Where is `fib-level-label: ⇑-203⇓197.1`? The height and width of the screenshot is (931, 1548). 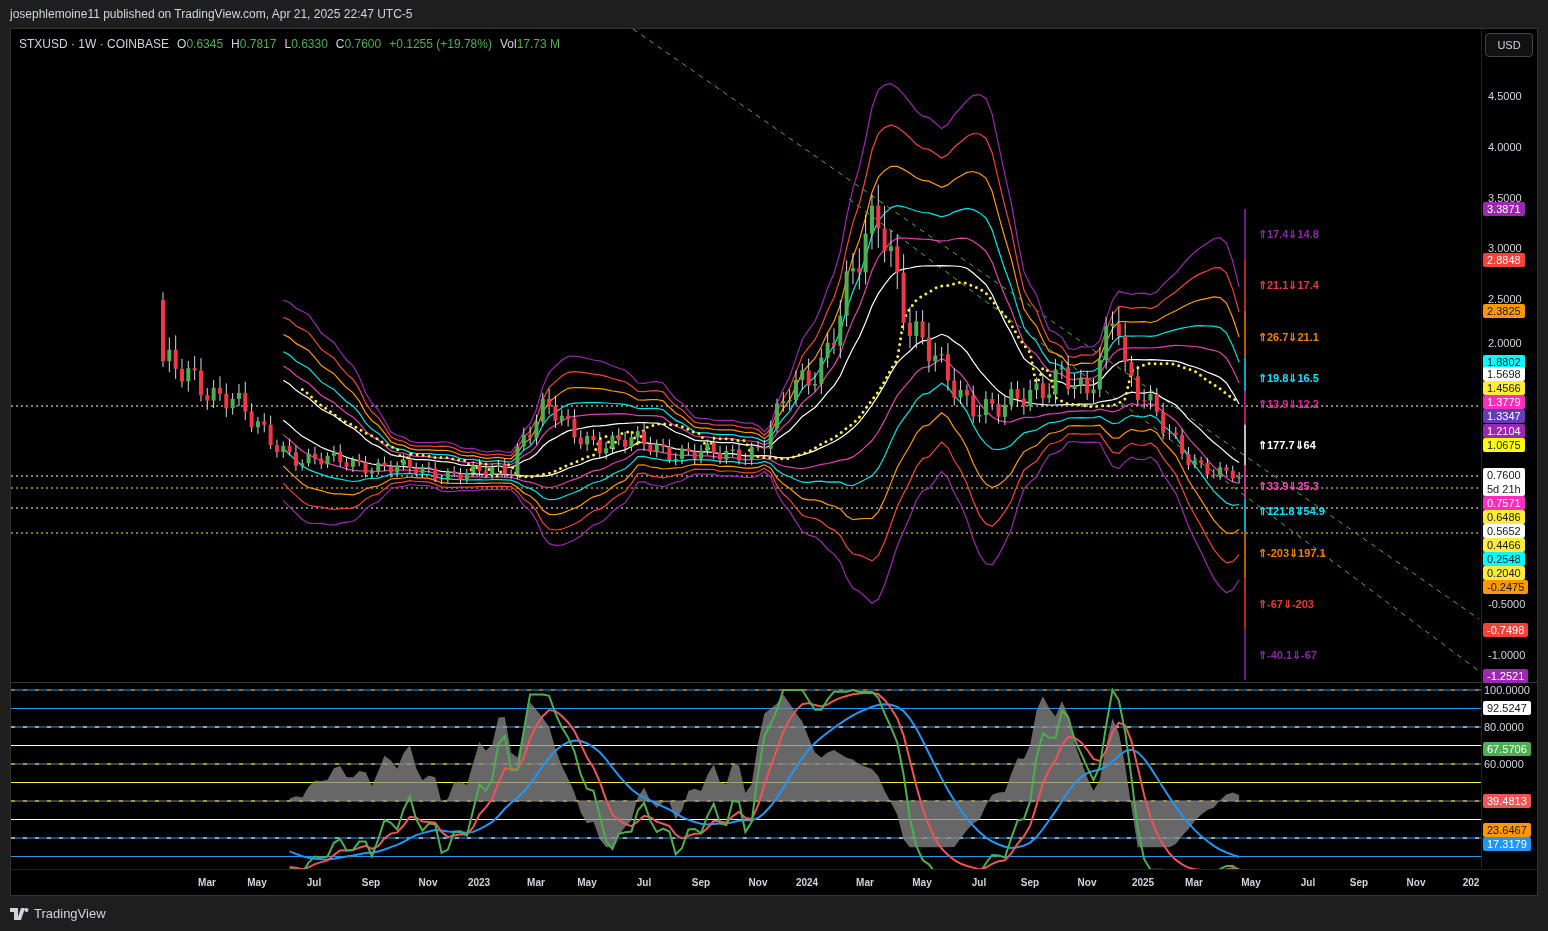 fib-level-label: ⇑-203⇓197.1 is located at coordinates (1292, 553).